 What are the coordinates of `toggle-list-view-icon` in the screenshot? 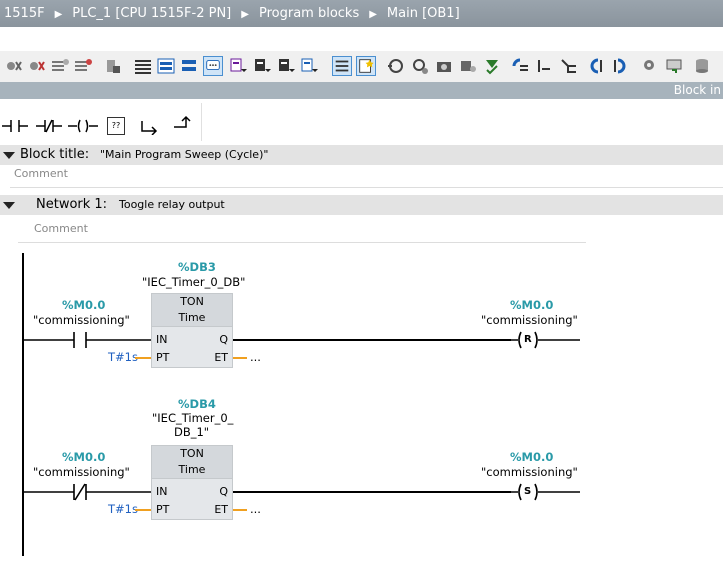 It's located at (342, 66).